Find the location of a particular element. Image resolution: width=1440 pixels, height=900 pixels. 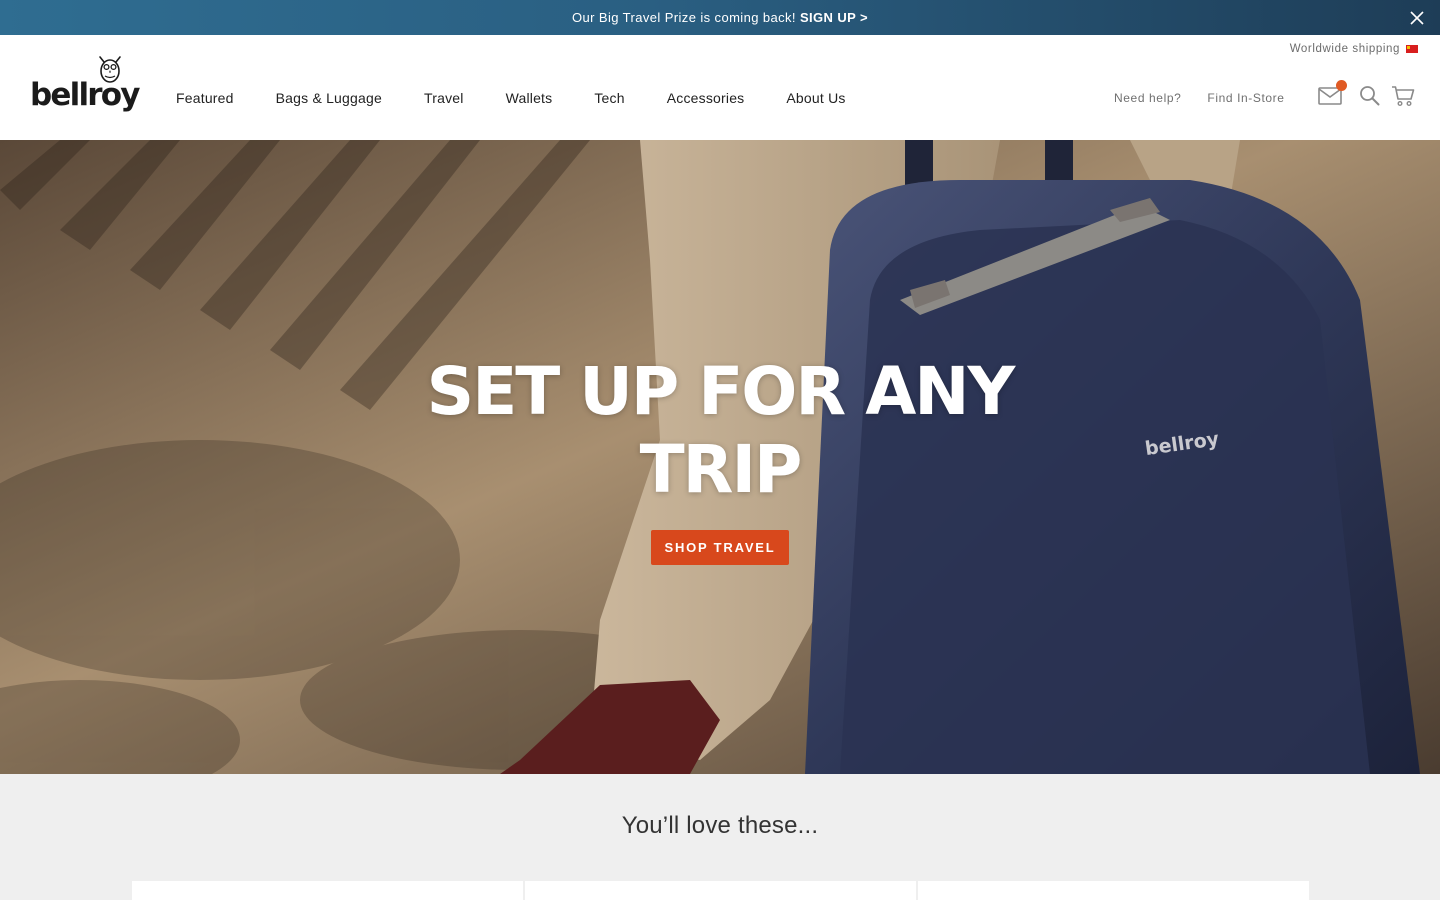

hero-title-line-2: TRIP is located at coordinates (721, 469).